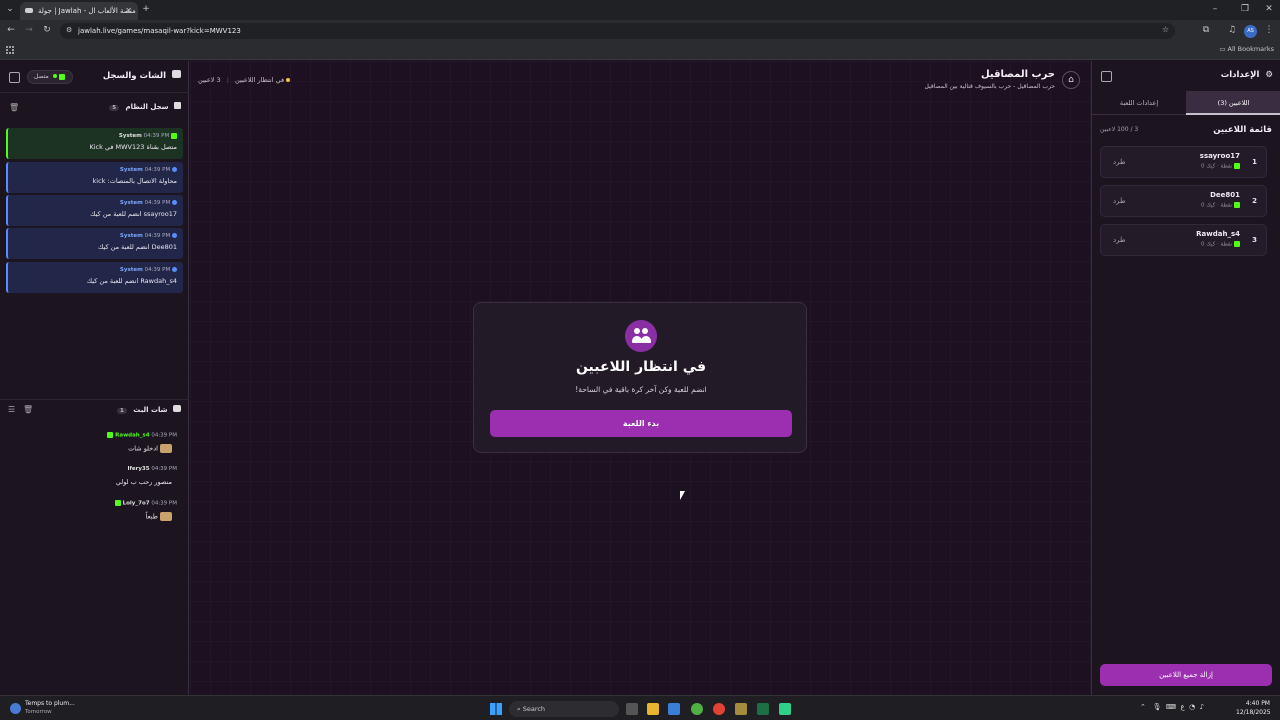  Describe the element at coordinates (632, 709) in the screenshot. I see `task-view-icon` at that location.